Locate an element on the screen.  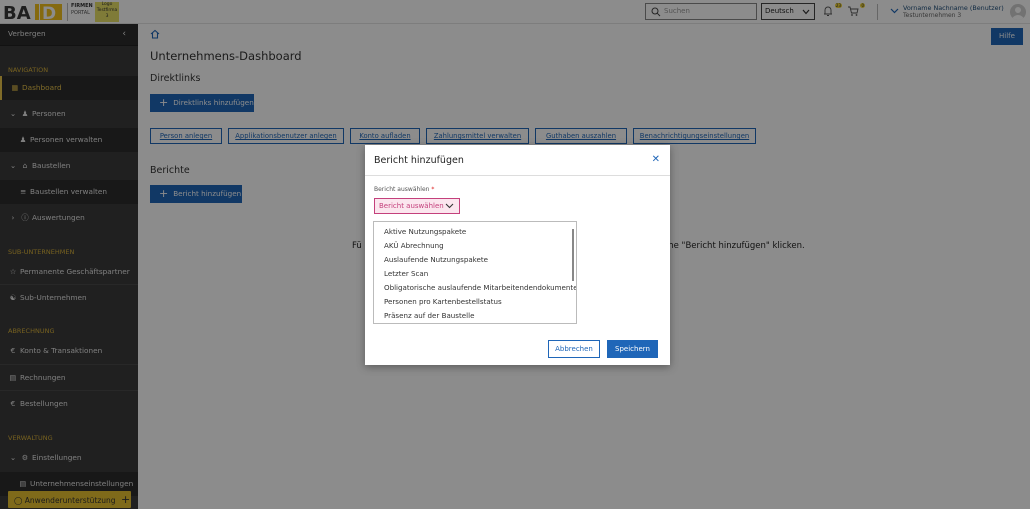
close-icon: ✕ is located at coordinates (656, 159).